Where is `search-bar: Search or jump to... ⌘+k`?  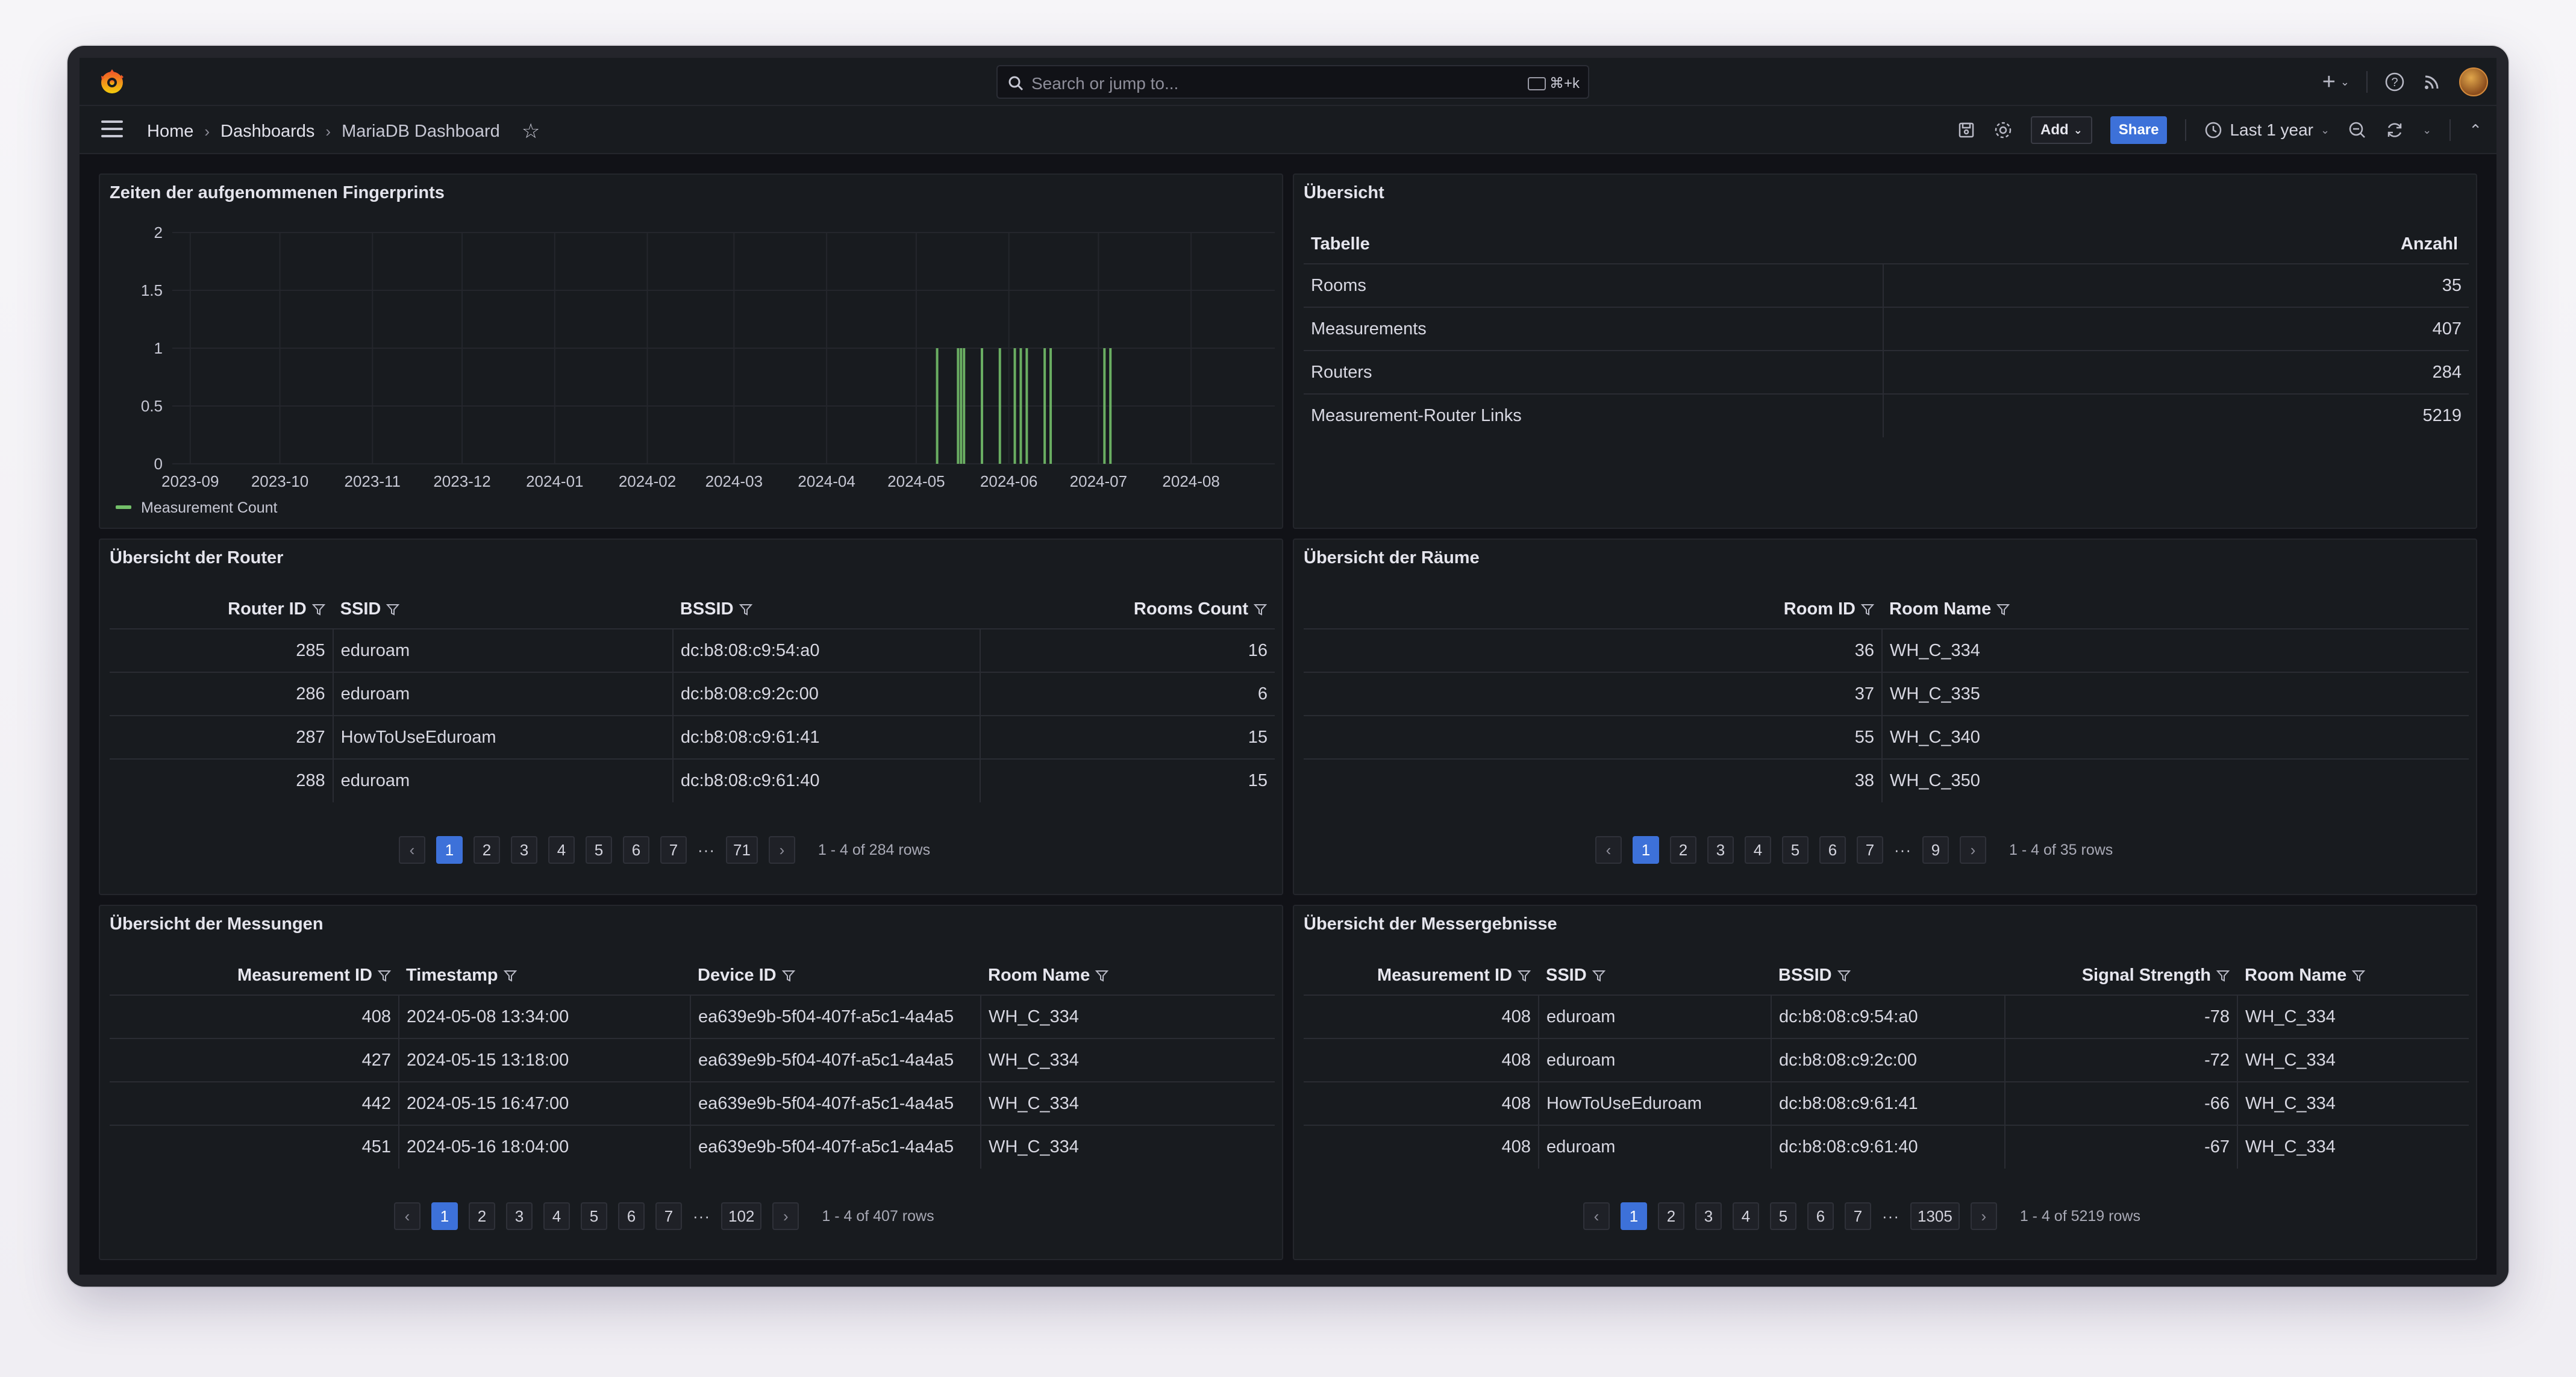 search-bar: Search or jump to... ⌘+k is located at coordinates (1293, 82).